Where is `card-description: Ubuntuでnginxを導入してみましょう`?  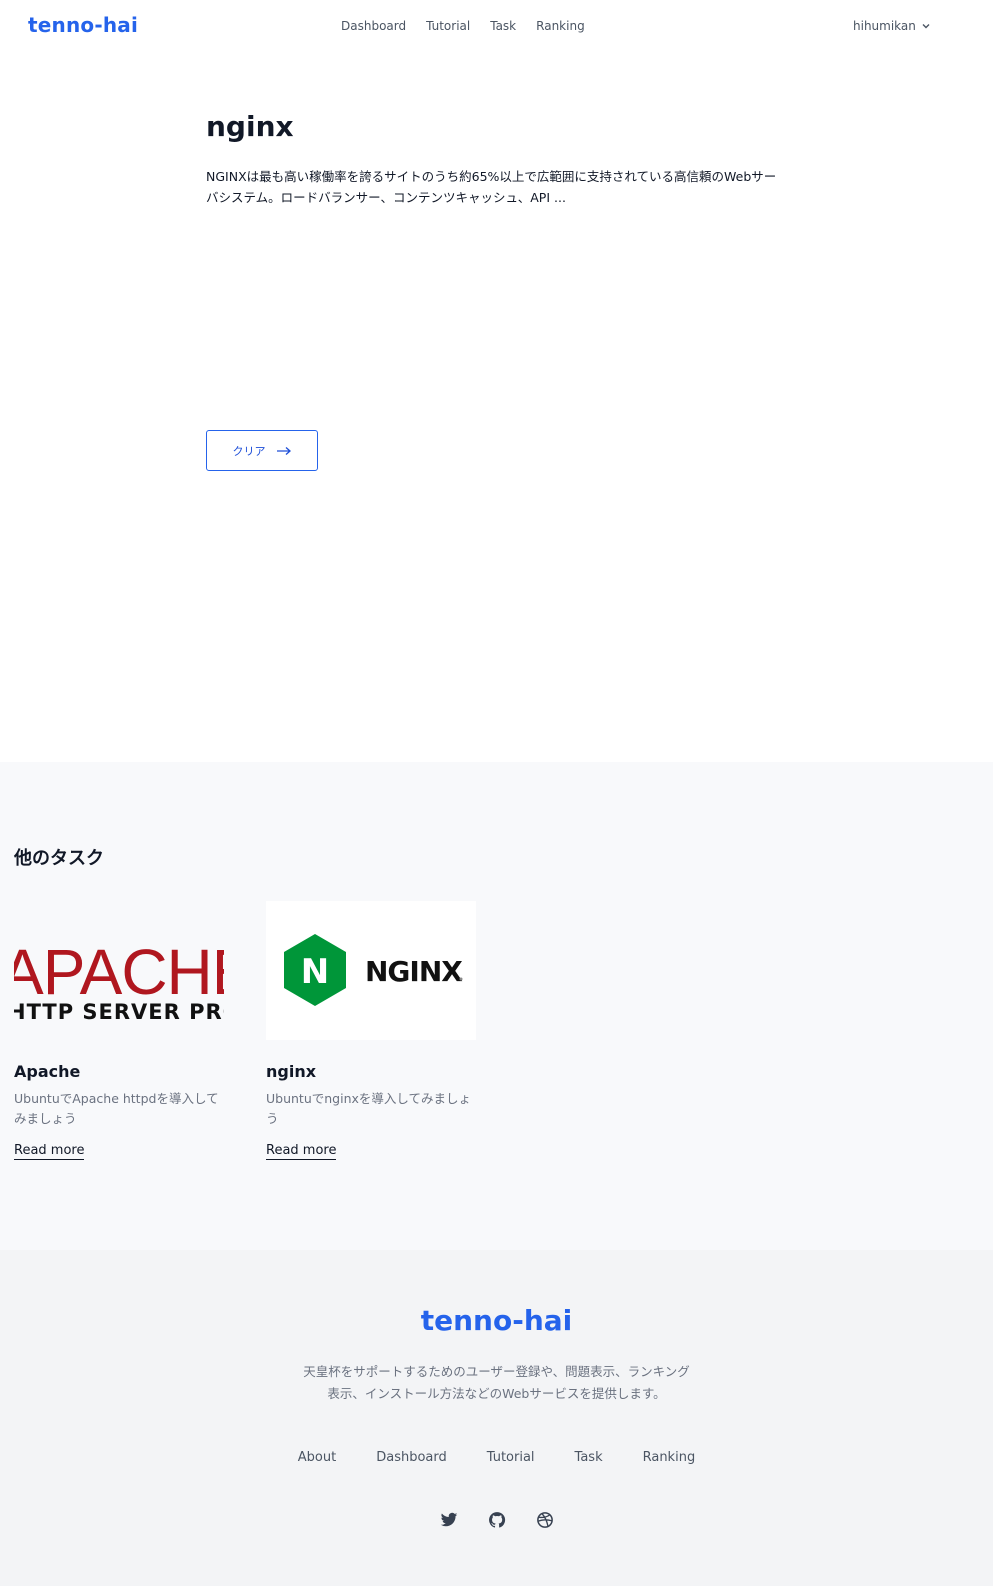
card-description: Ubuntuでnginxを導入してみましょう is located at coordinates (369, 1108).